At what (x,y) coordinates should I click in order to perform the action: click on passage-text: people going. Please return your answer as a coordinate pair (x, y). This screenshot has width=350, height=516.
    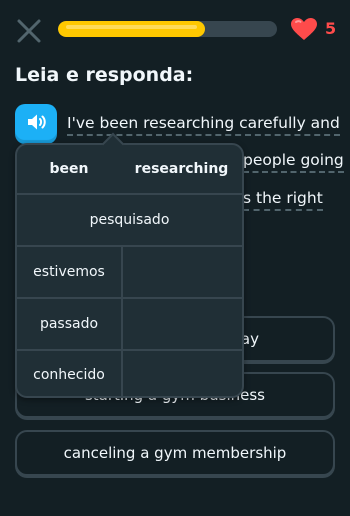
    Looking at the image, I should click on (293, 162).